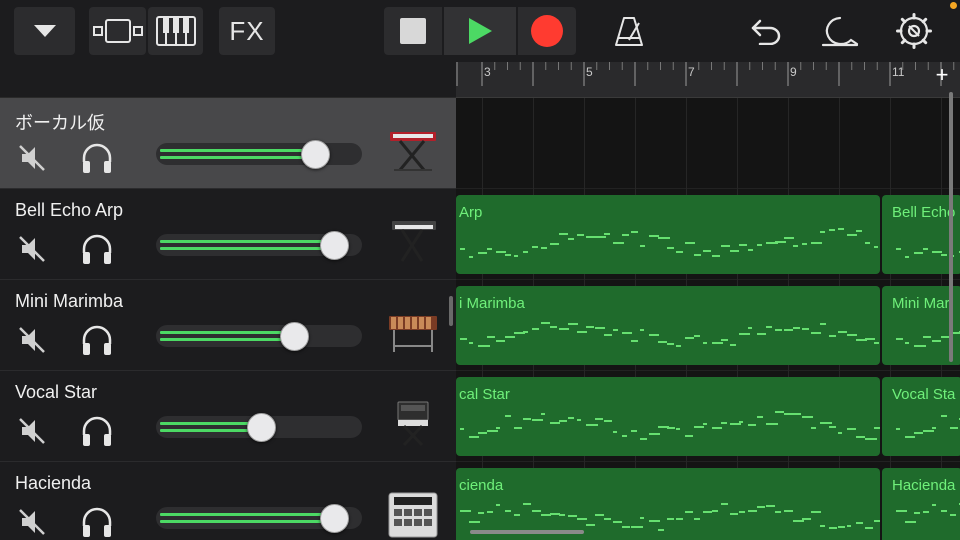 This screenshot has height=540, width=960. Describe the element at coordinates (668, 325) in the screenshot. I see `midi-region: i Marimba` at that location.